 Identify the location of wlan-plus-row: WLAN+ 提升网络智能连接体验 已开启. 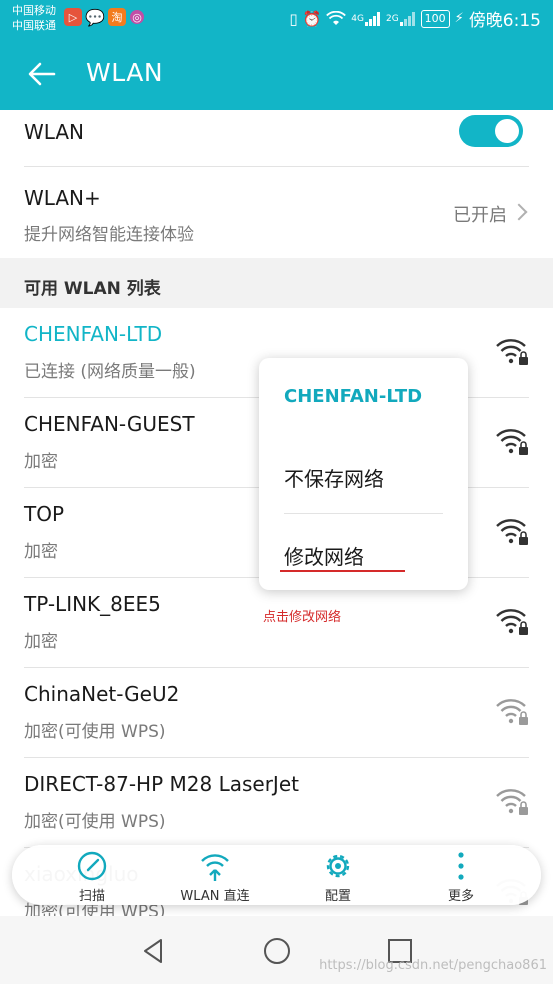
(276, 212).